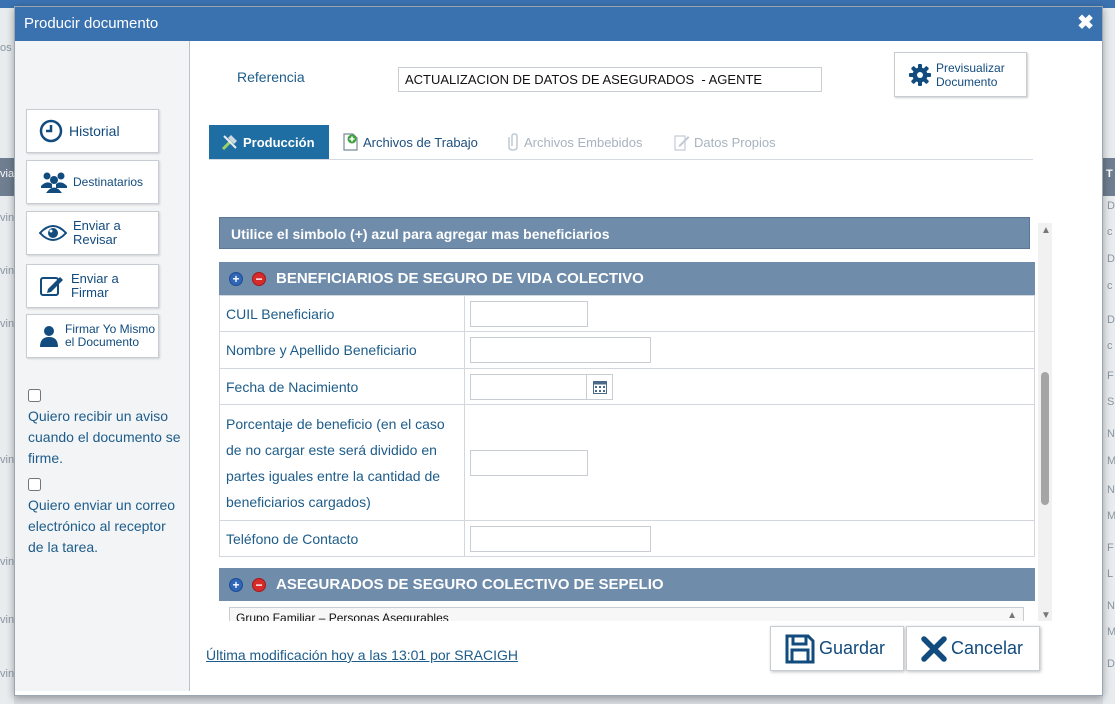 The height and width of the screenshot is (704, 1115). What do you see at coordinates (259, 278) in the screenshot?
I see `remove-beneficiary-icon: −` at bounding box center [259, 278].